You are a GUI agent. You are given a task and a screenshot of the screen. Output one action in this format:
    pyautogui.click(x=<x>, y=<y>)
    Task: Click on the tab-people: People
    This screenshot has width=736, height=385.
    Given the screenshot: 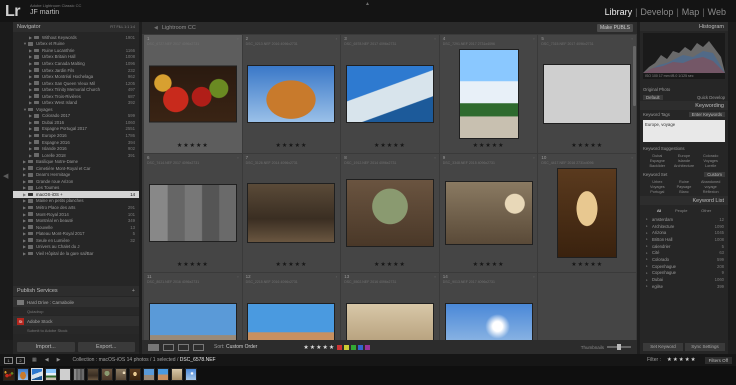 What is the action you would take?
    pyautogui.click(x=681, y=210)
    